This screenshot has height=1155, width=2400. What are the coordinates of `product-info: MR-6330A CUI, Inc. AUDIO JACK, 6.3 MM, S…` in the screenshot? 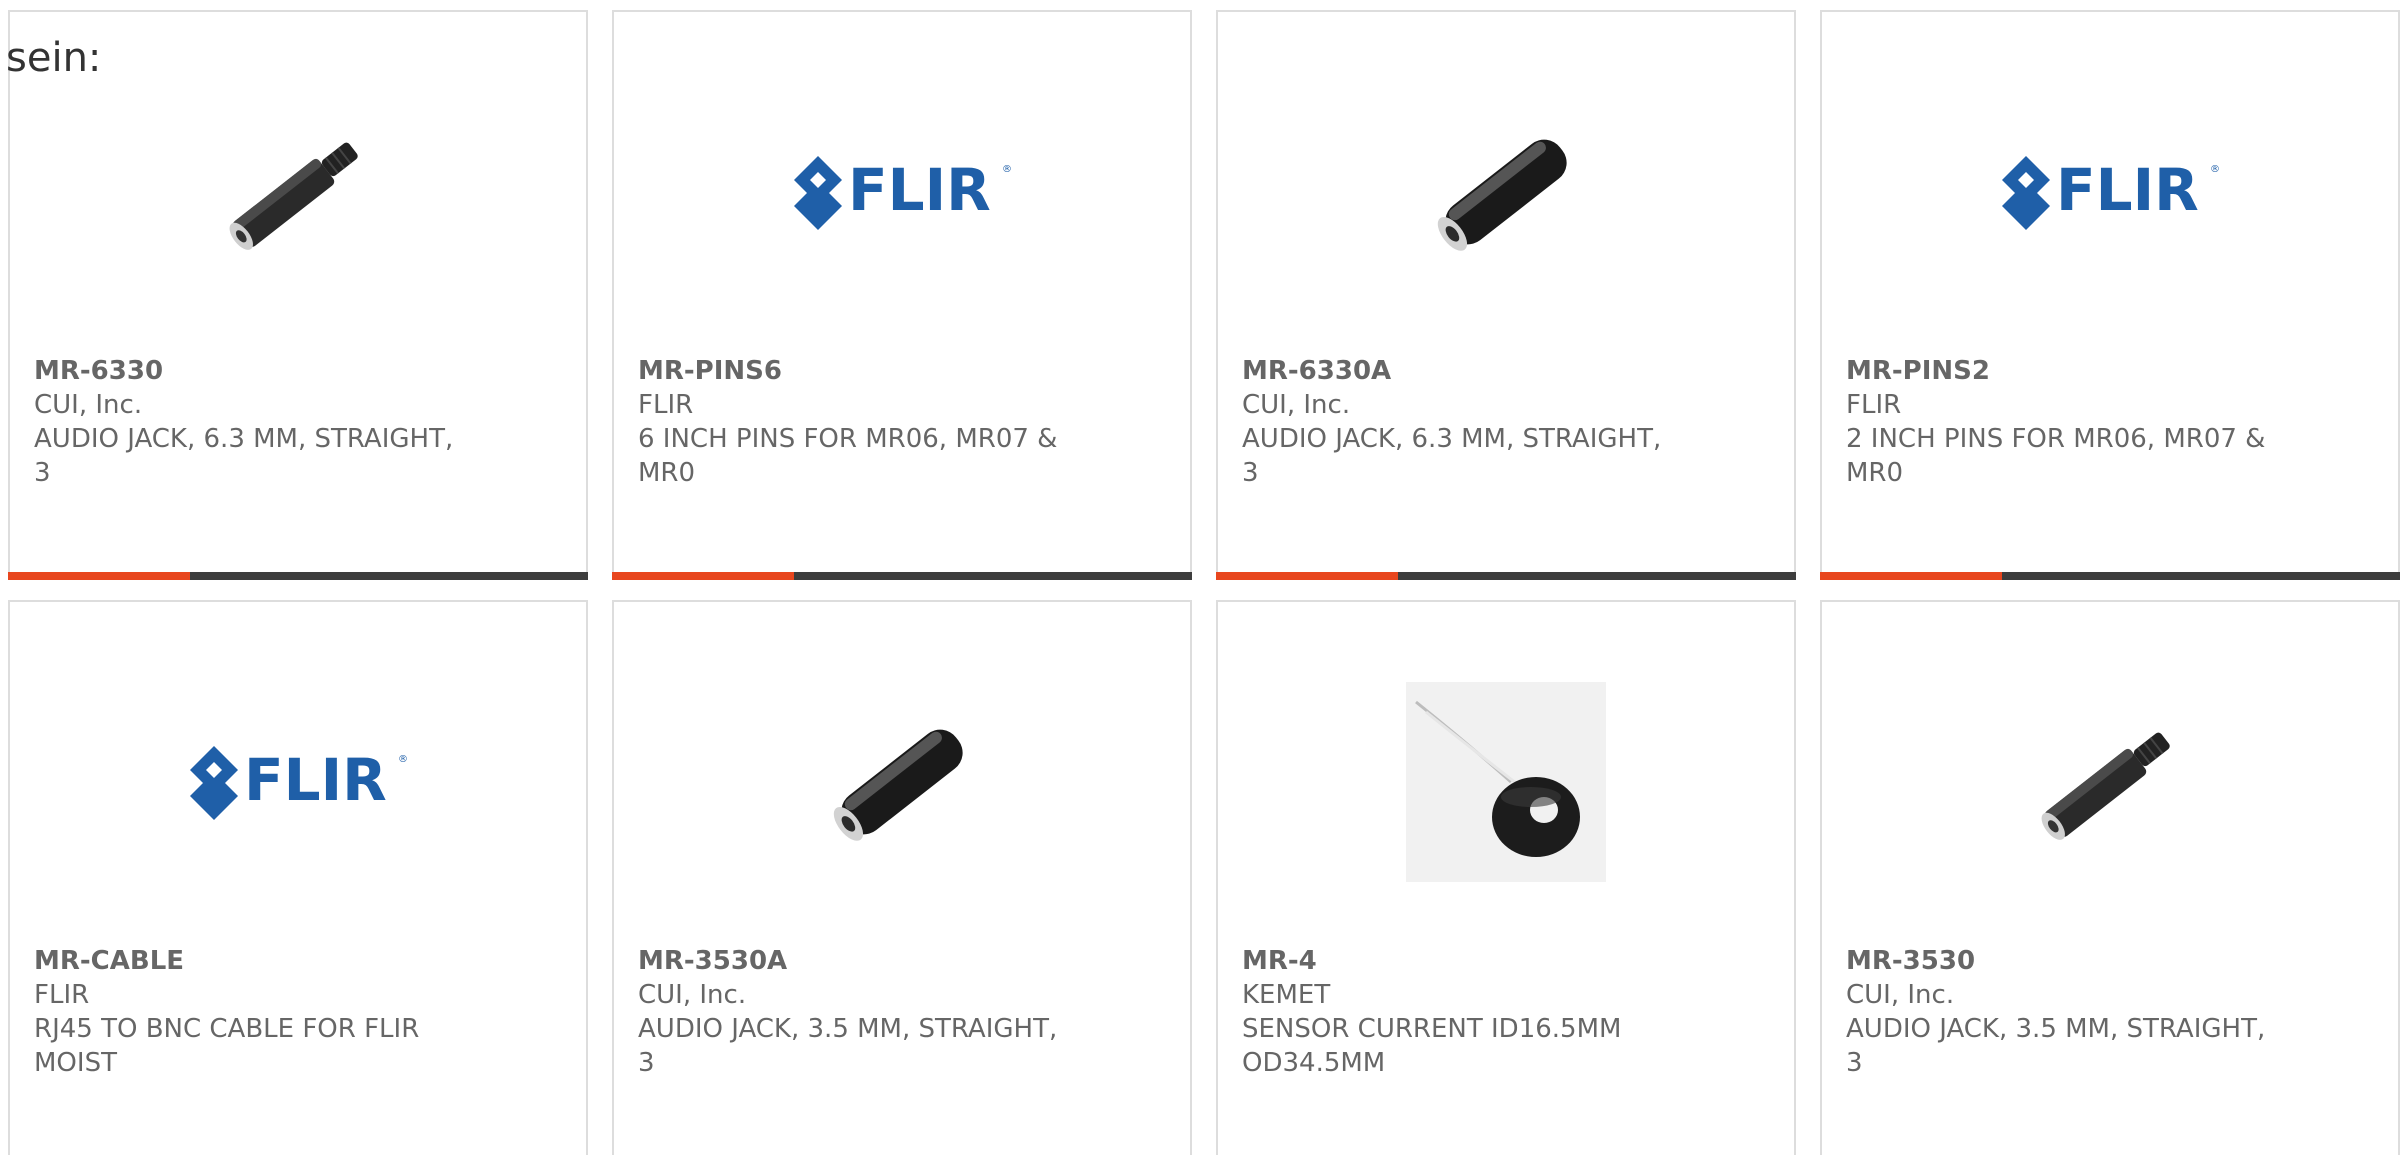 It's located at (1462, 422).